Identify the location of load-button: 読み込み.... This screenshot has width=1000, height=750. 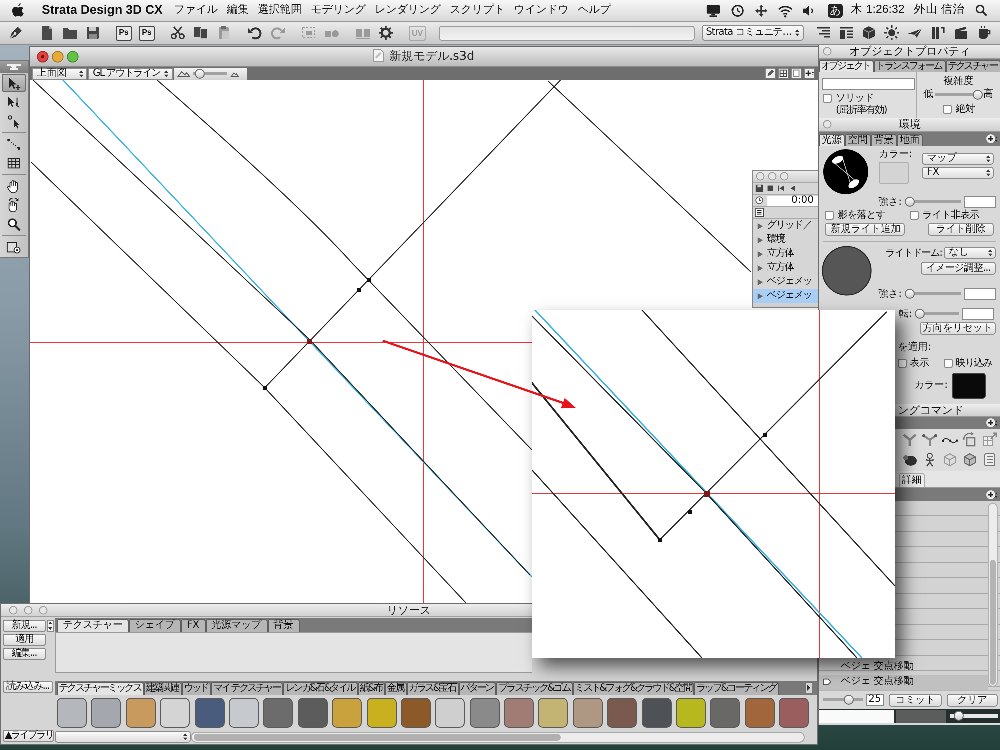
(28, 687).